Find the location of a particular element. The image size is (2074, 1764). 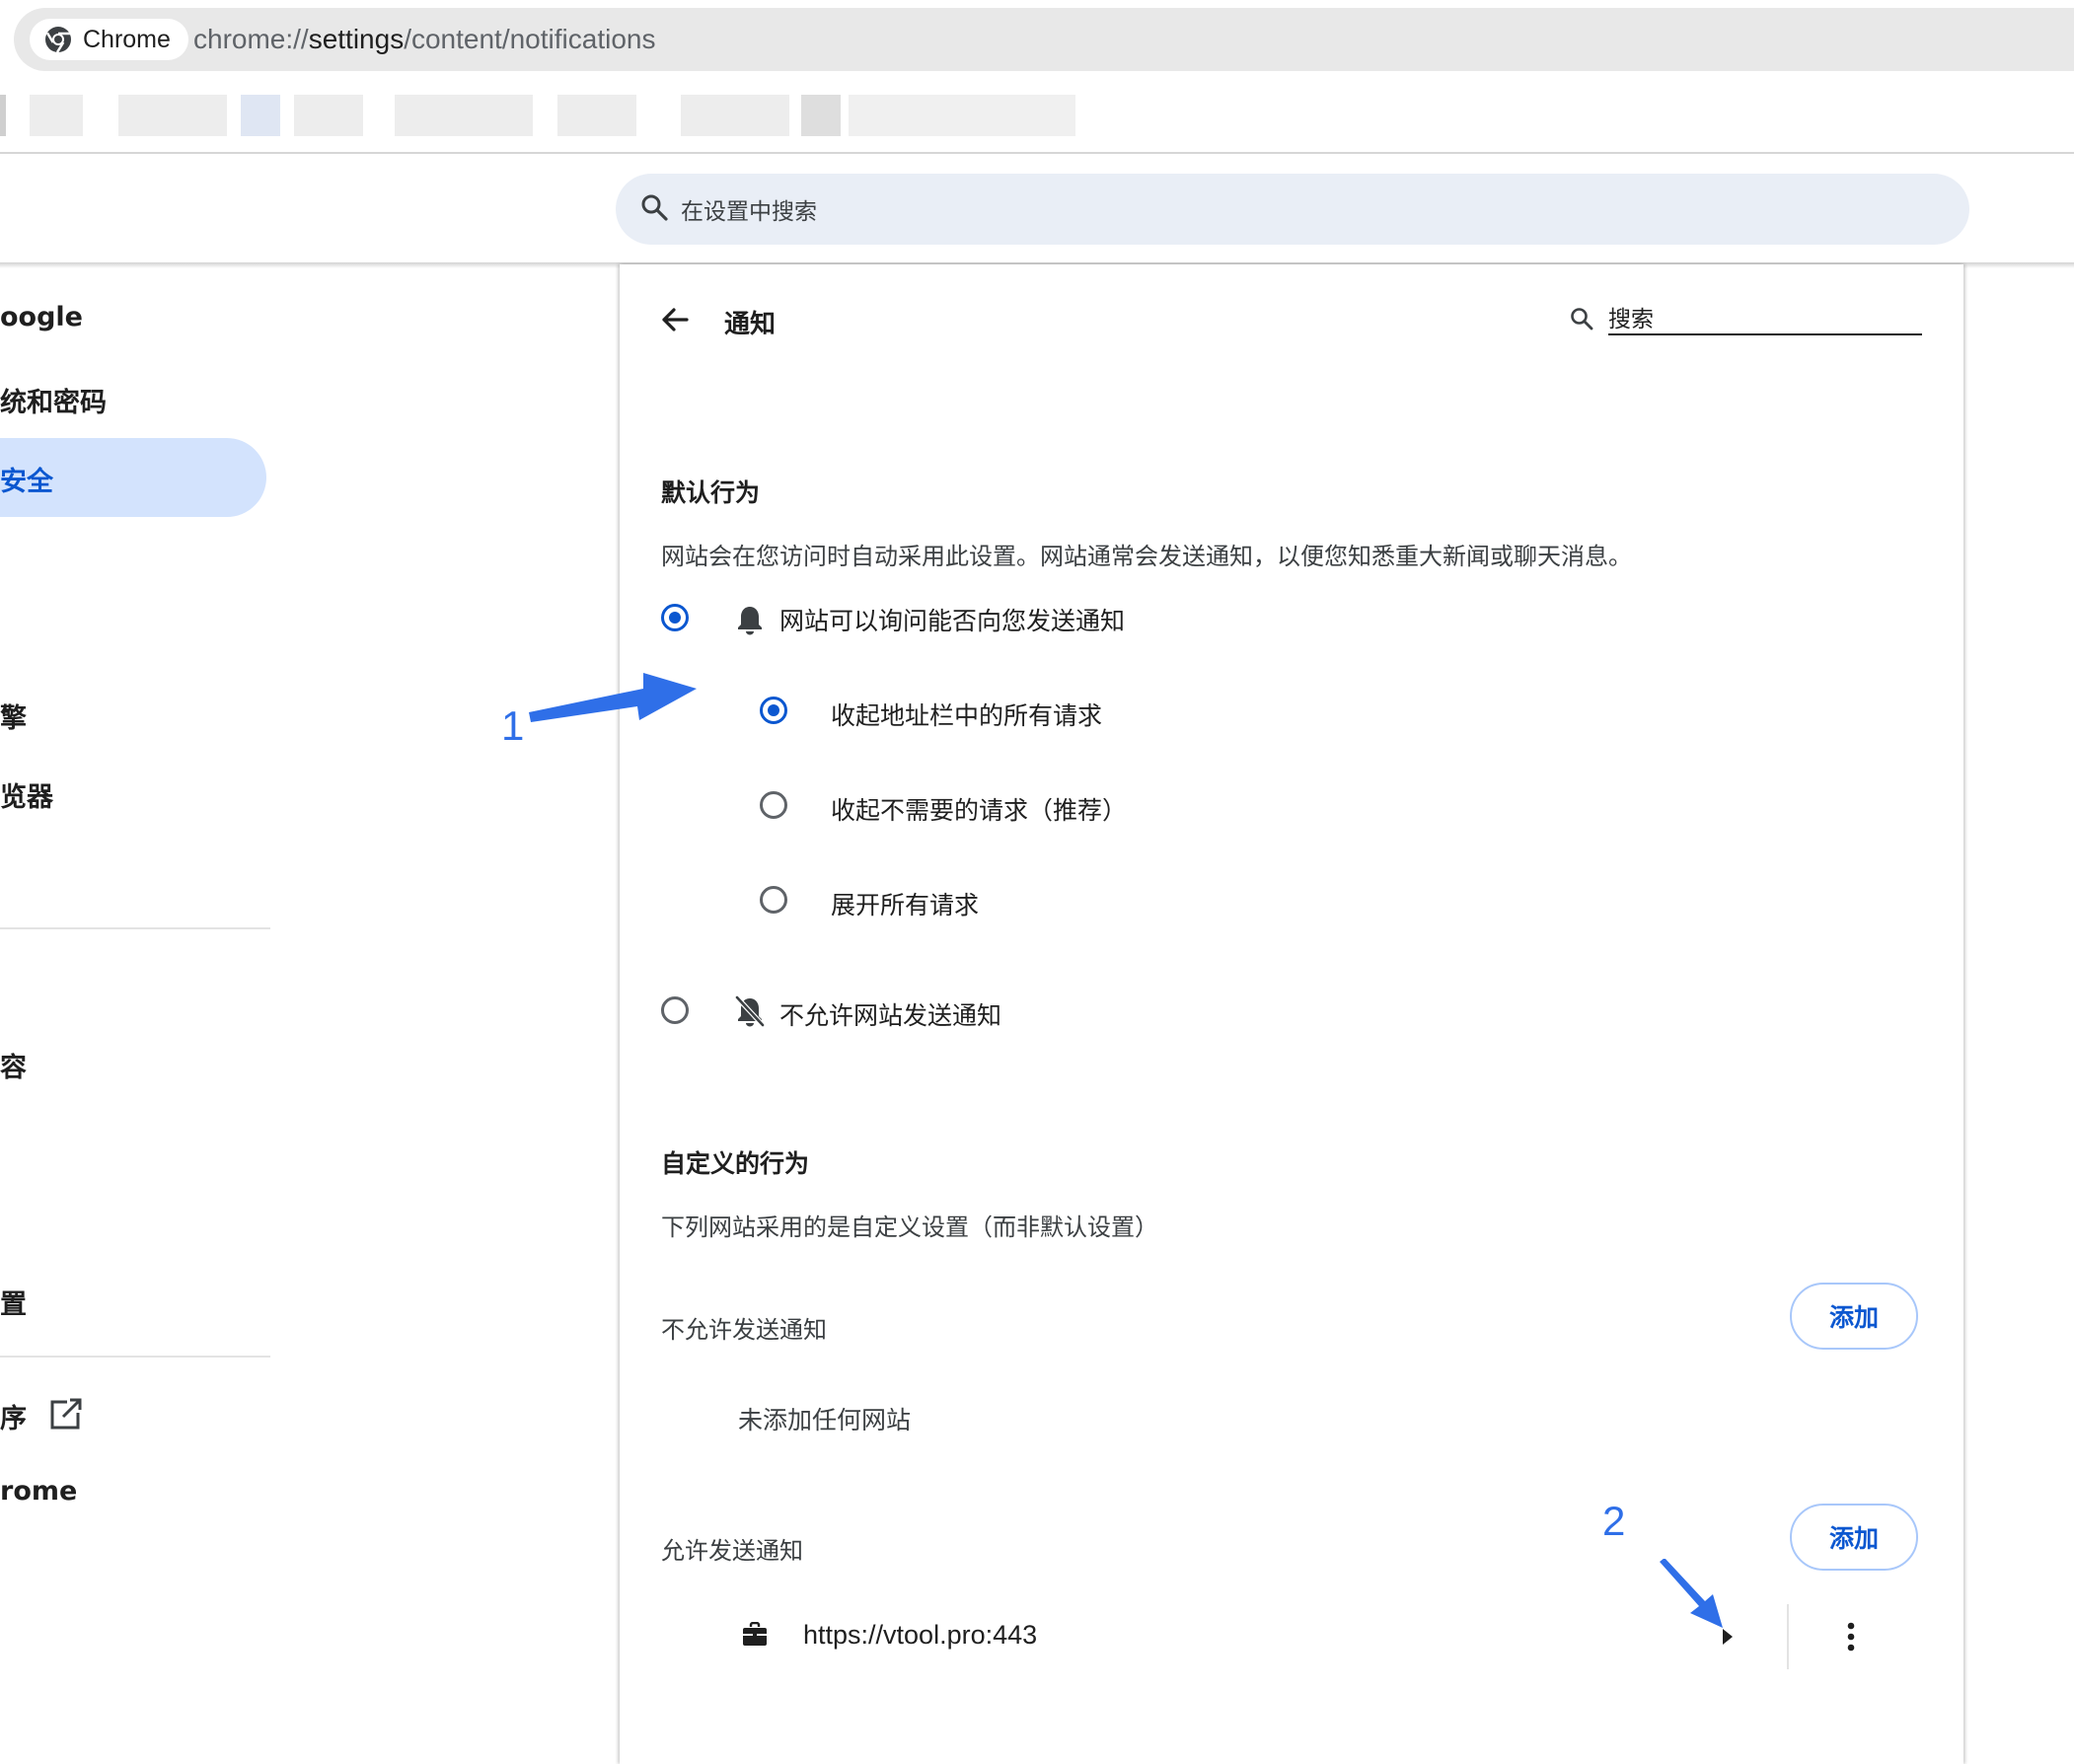

allow-ask-label: 网站可以询问能否向您发送通知 is located at coordinates (952, 621).